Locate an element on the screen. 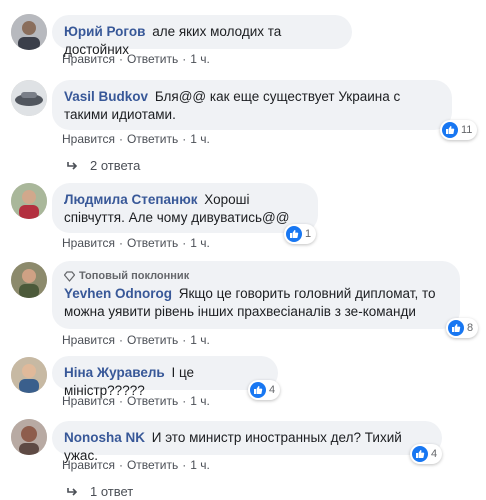  reaction-count: 8 is located at coordinates (462, 328).